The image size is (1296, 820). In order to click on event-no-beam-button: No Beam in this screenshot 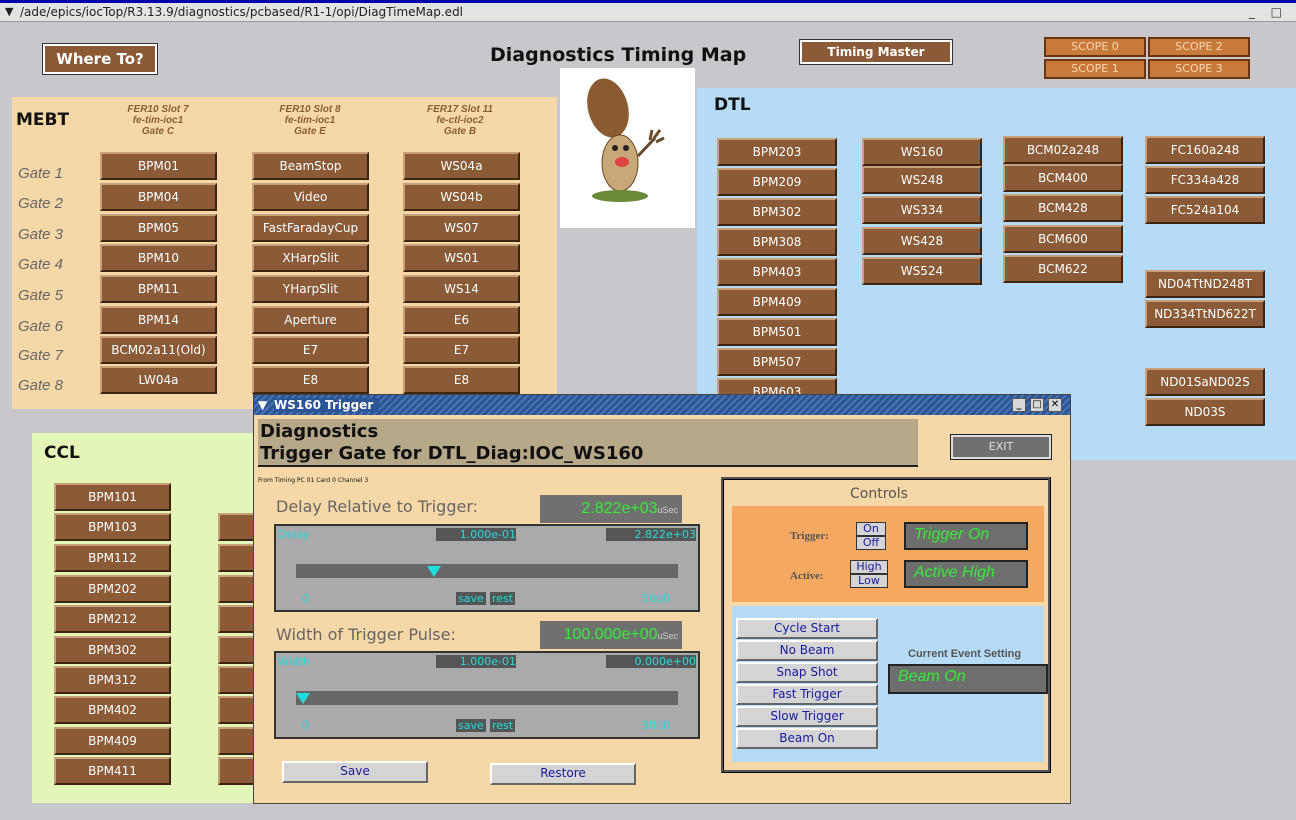, I will do `click(807, 650)`.